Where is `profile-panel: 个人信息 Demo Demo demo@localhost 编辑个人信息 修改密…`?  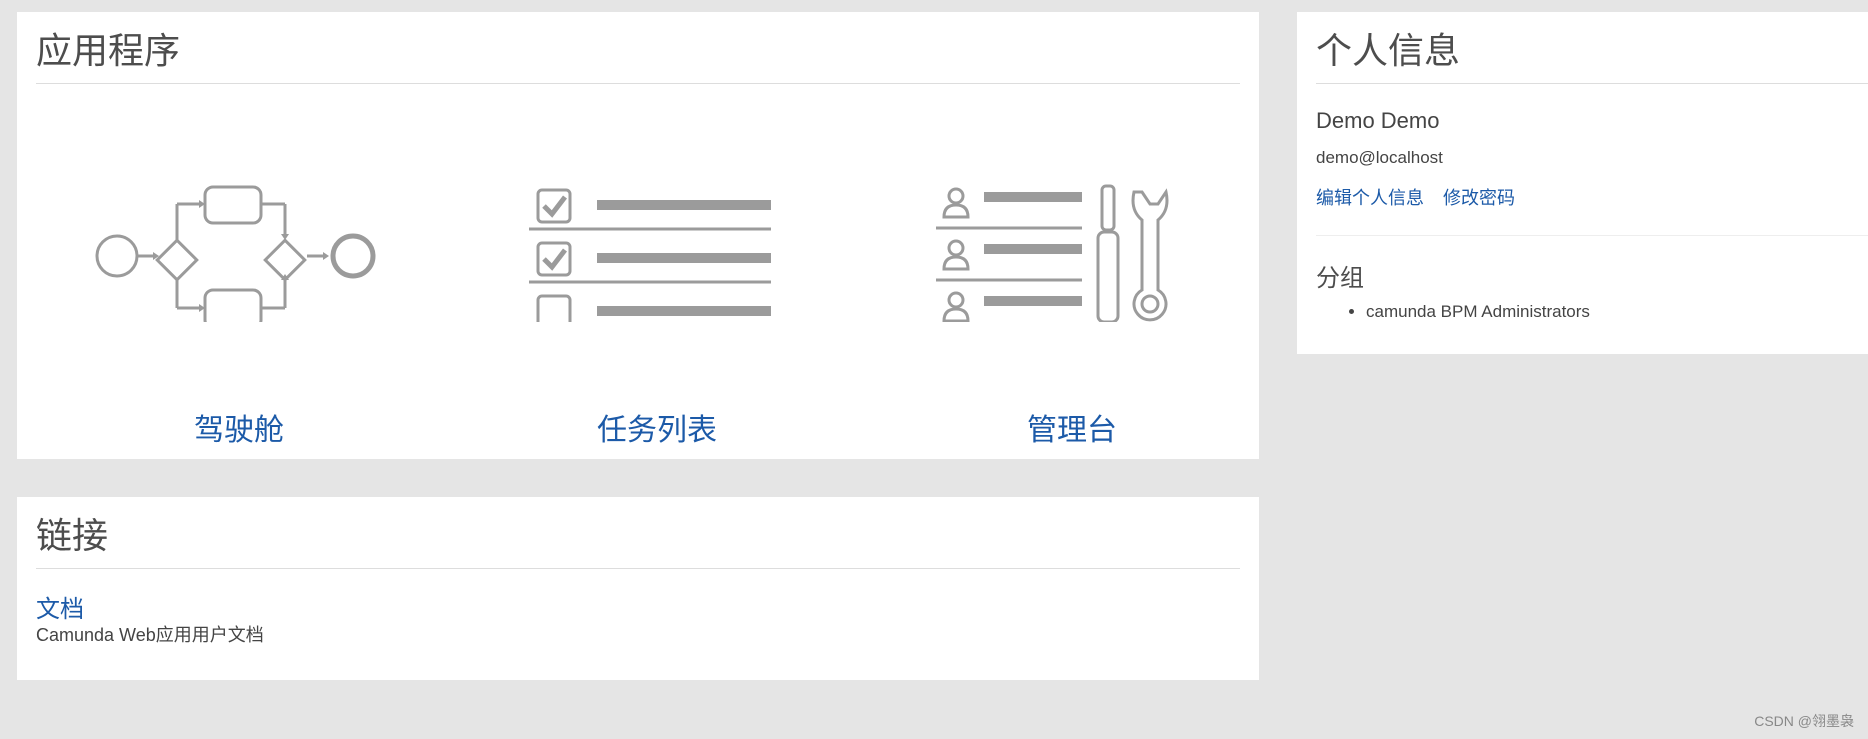 profile-panel: 个人信息 Demo Demo demo@localhost 编辑个人信息 修改密… is located at coordinates (1582, 183).